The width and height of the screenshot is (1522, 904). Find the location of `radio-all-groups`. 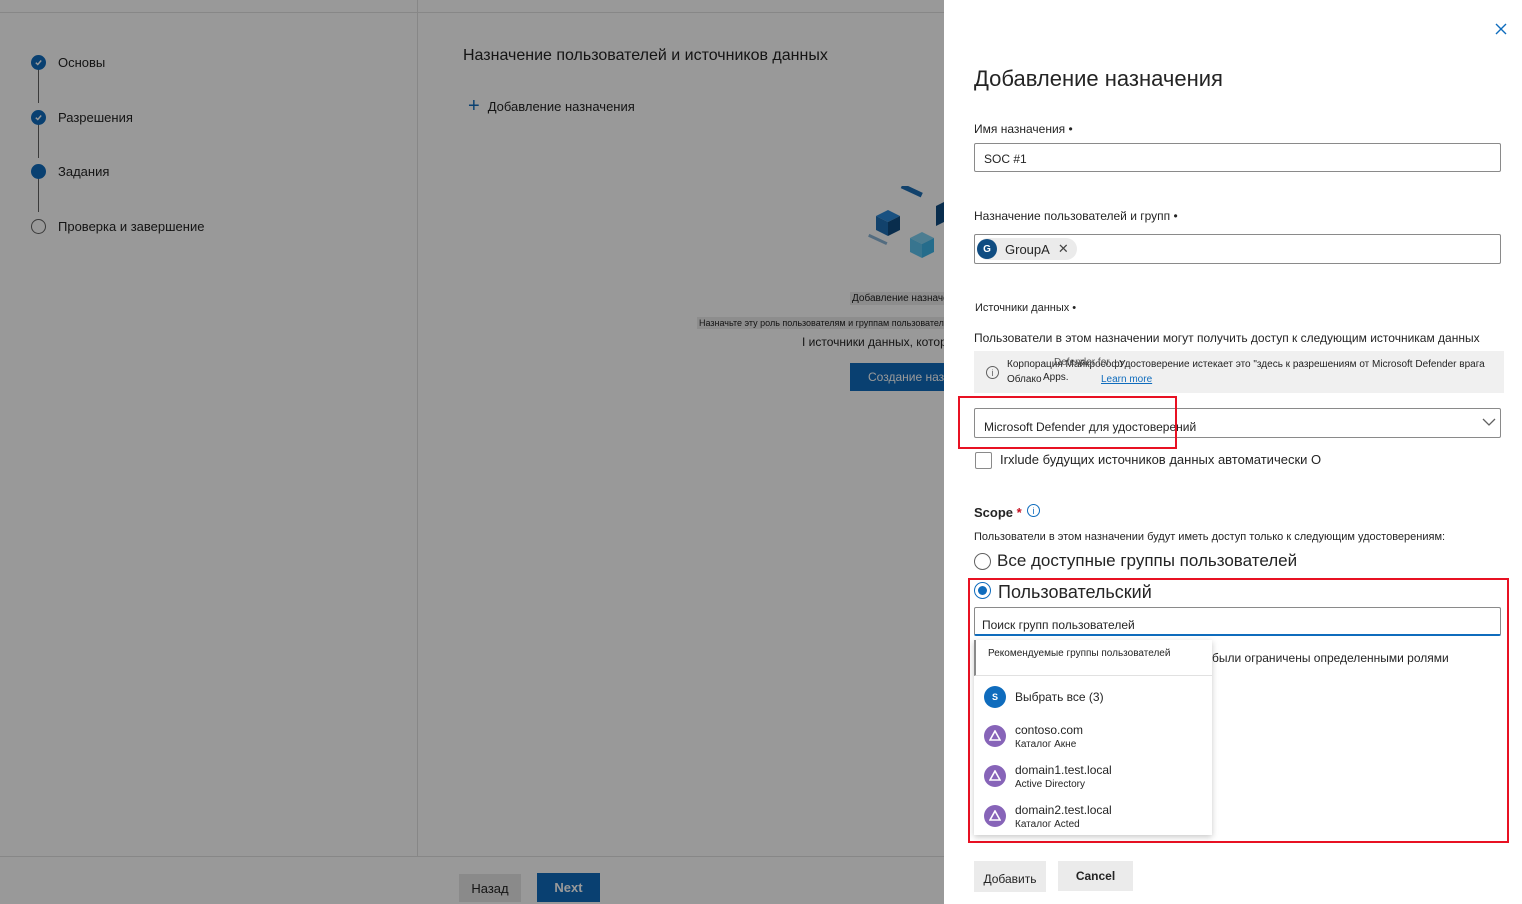

radio-all-groups is located at coordinates (982, 561).